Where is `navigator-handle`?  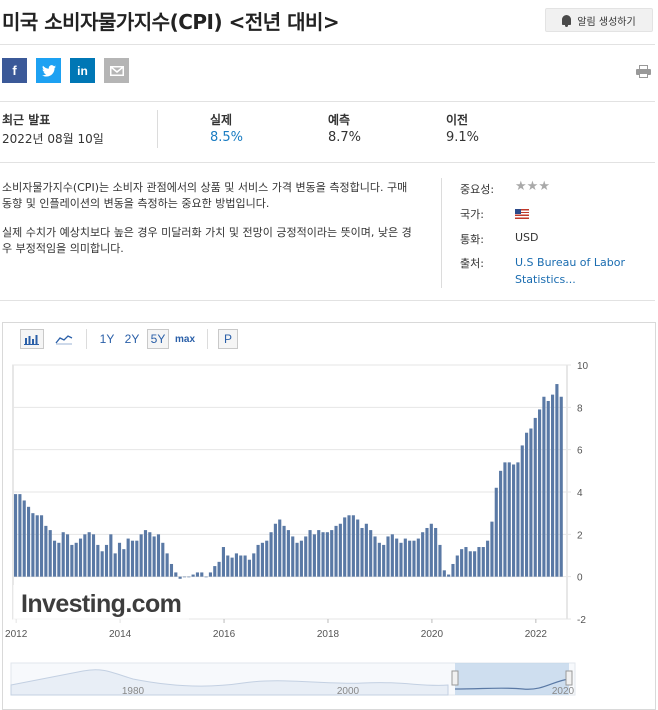 navigator-handle is located at coordinates (455, 678).